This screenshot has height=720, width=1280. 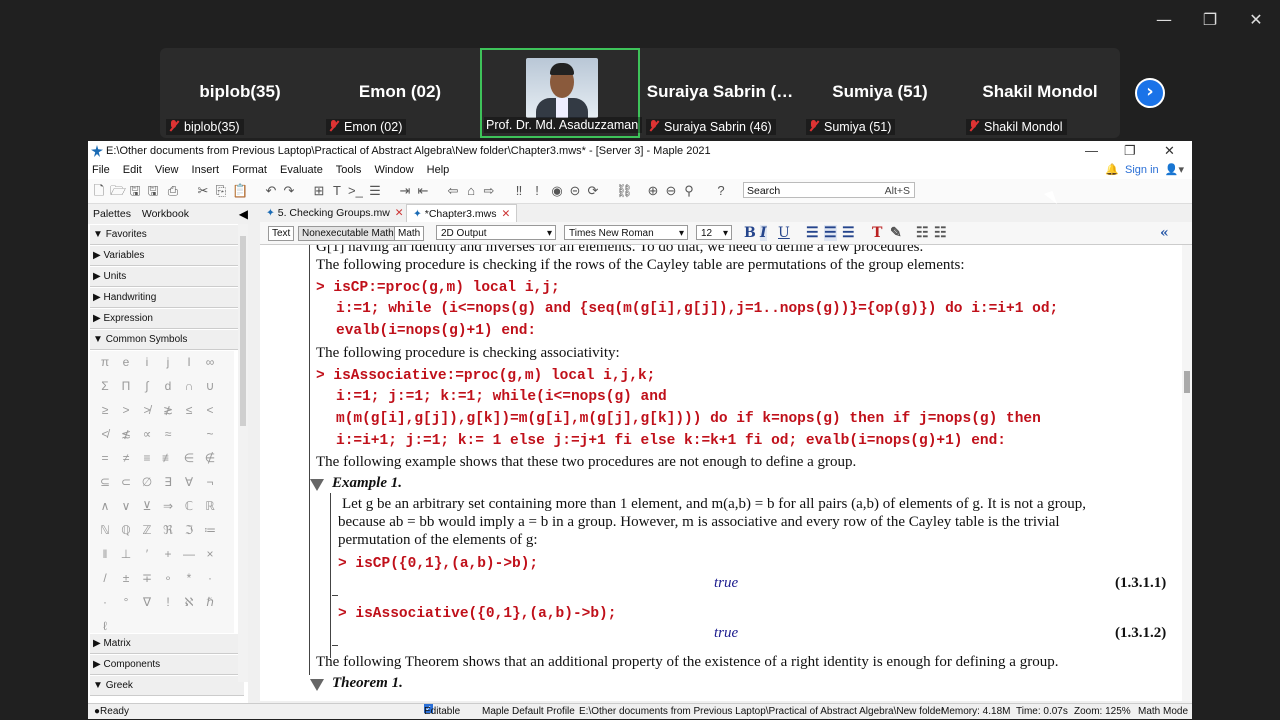 I want to click on symbol-button: ⇒, so click(x=168, y=506).